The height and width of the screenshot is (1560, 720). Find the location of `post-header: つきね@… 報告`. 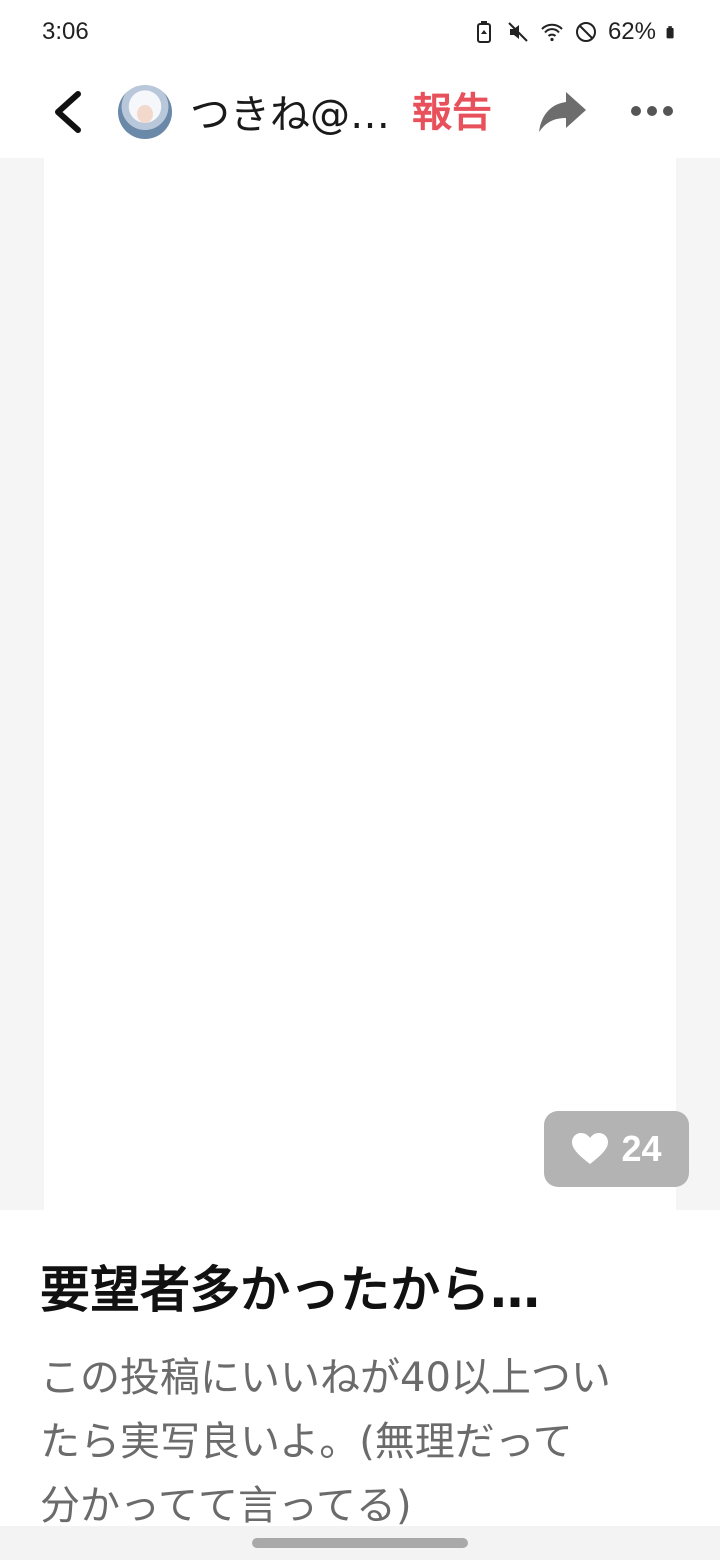

post-header: つきね@… 報告 is located at coordinates (360, 112).